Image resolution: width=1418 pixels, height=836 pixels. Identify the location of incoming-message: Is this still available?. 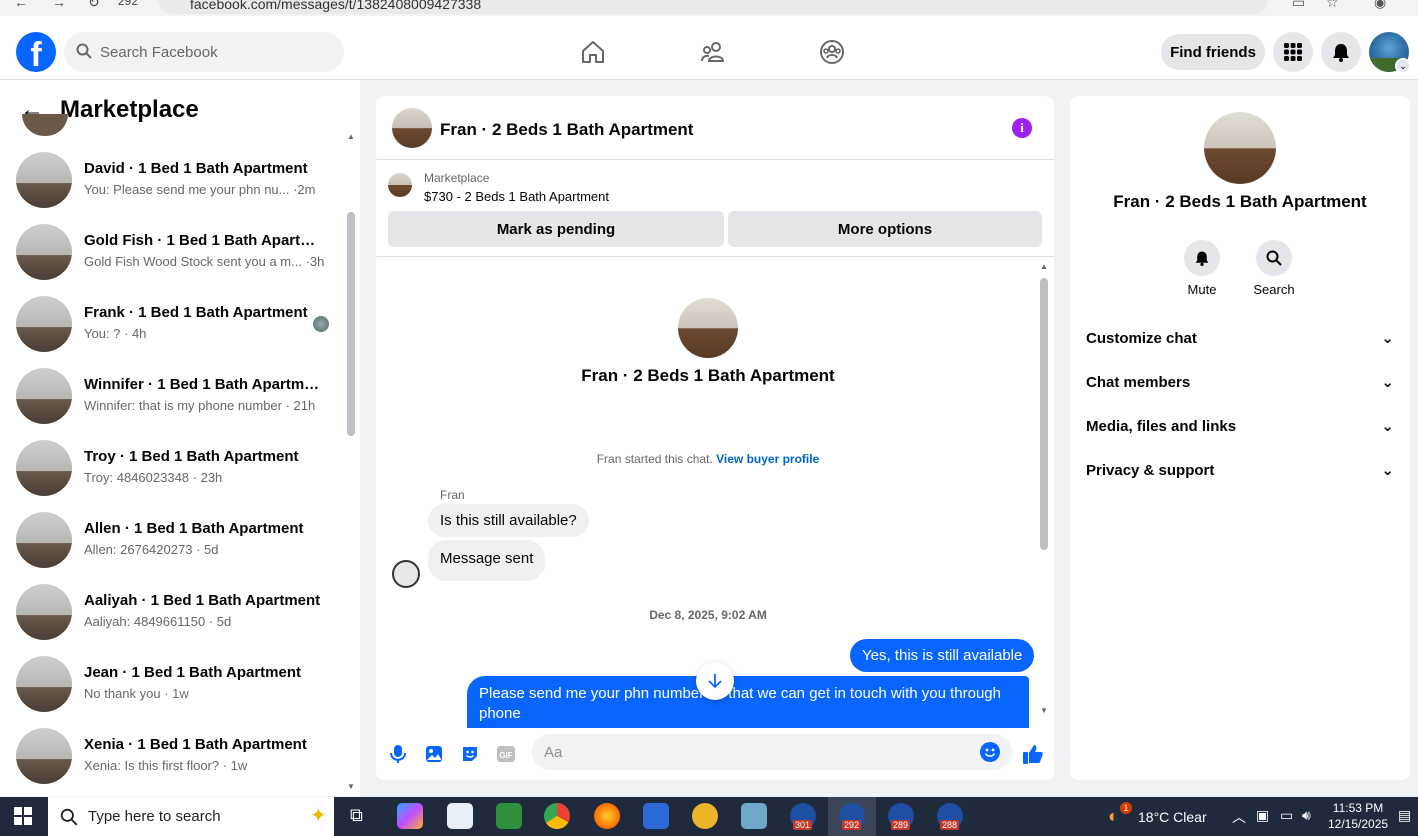
(508, 520).